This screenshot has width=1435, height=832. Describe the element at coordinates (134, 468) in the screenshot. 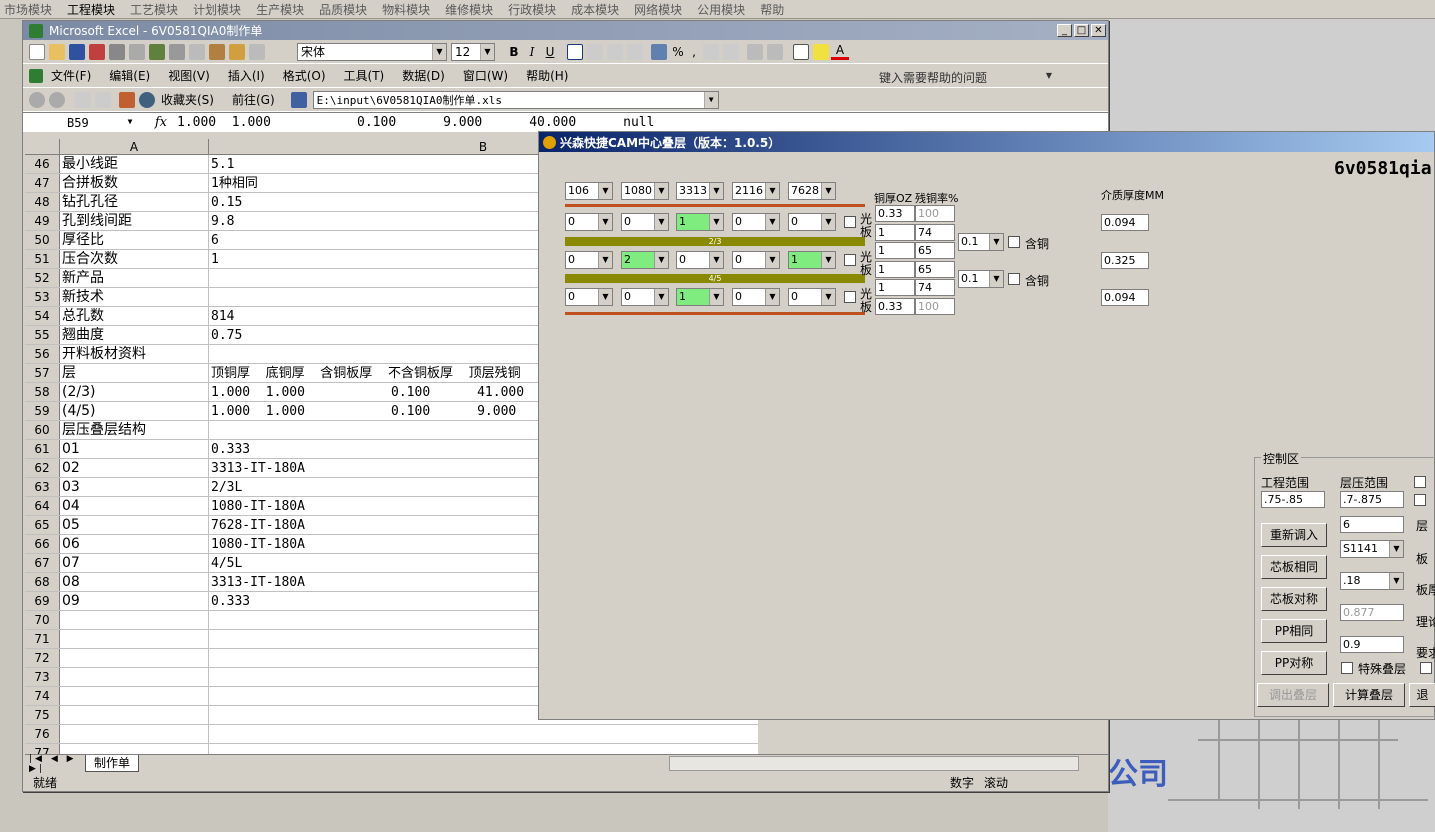

I see `cell-a: 02` at that location.